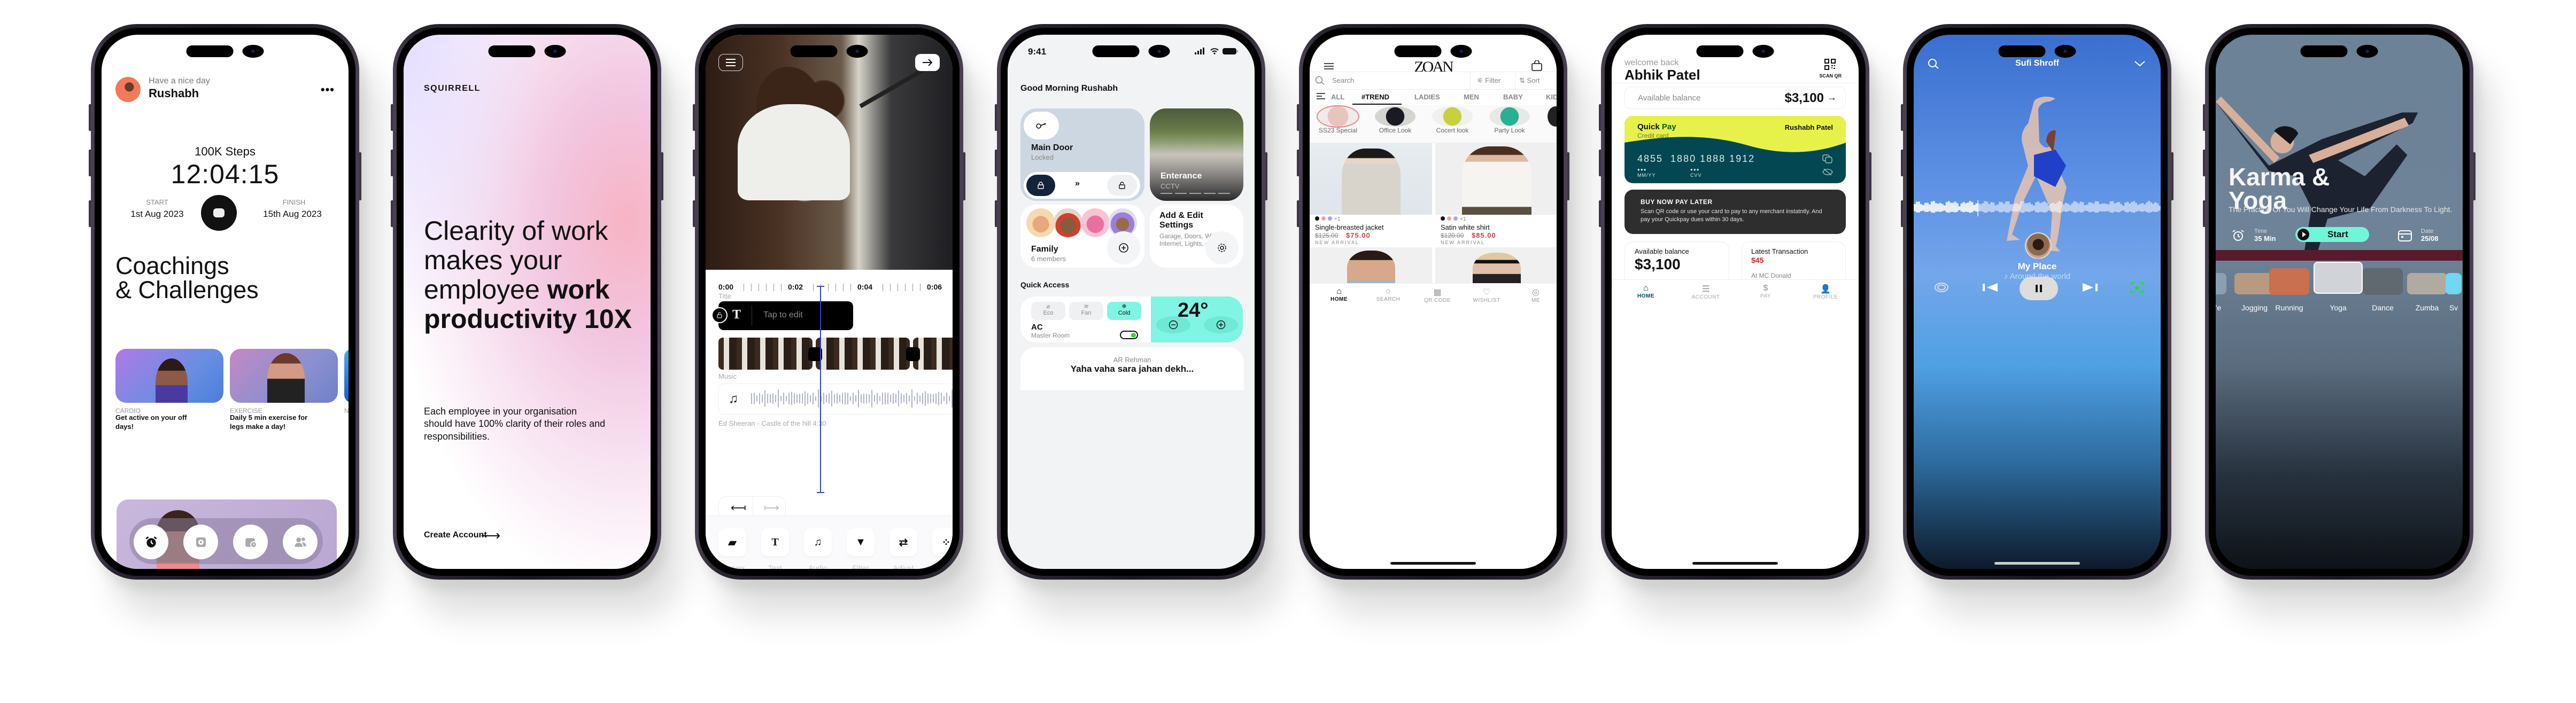 This screenshot has width=2576, height=703. I want to click on calendar-clock-icon, so click(250, 542).